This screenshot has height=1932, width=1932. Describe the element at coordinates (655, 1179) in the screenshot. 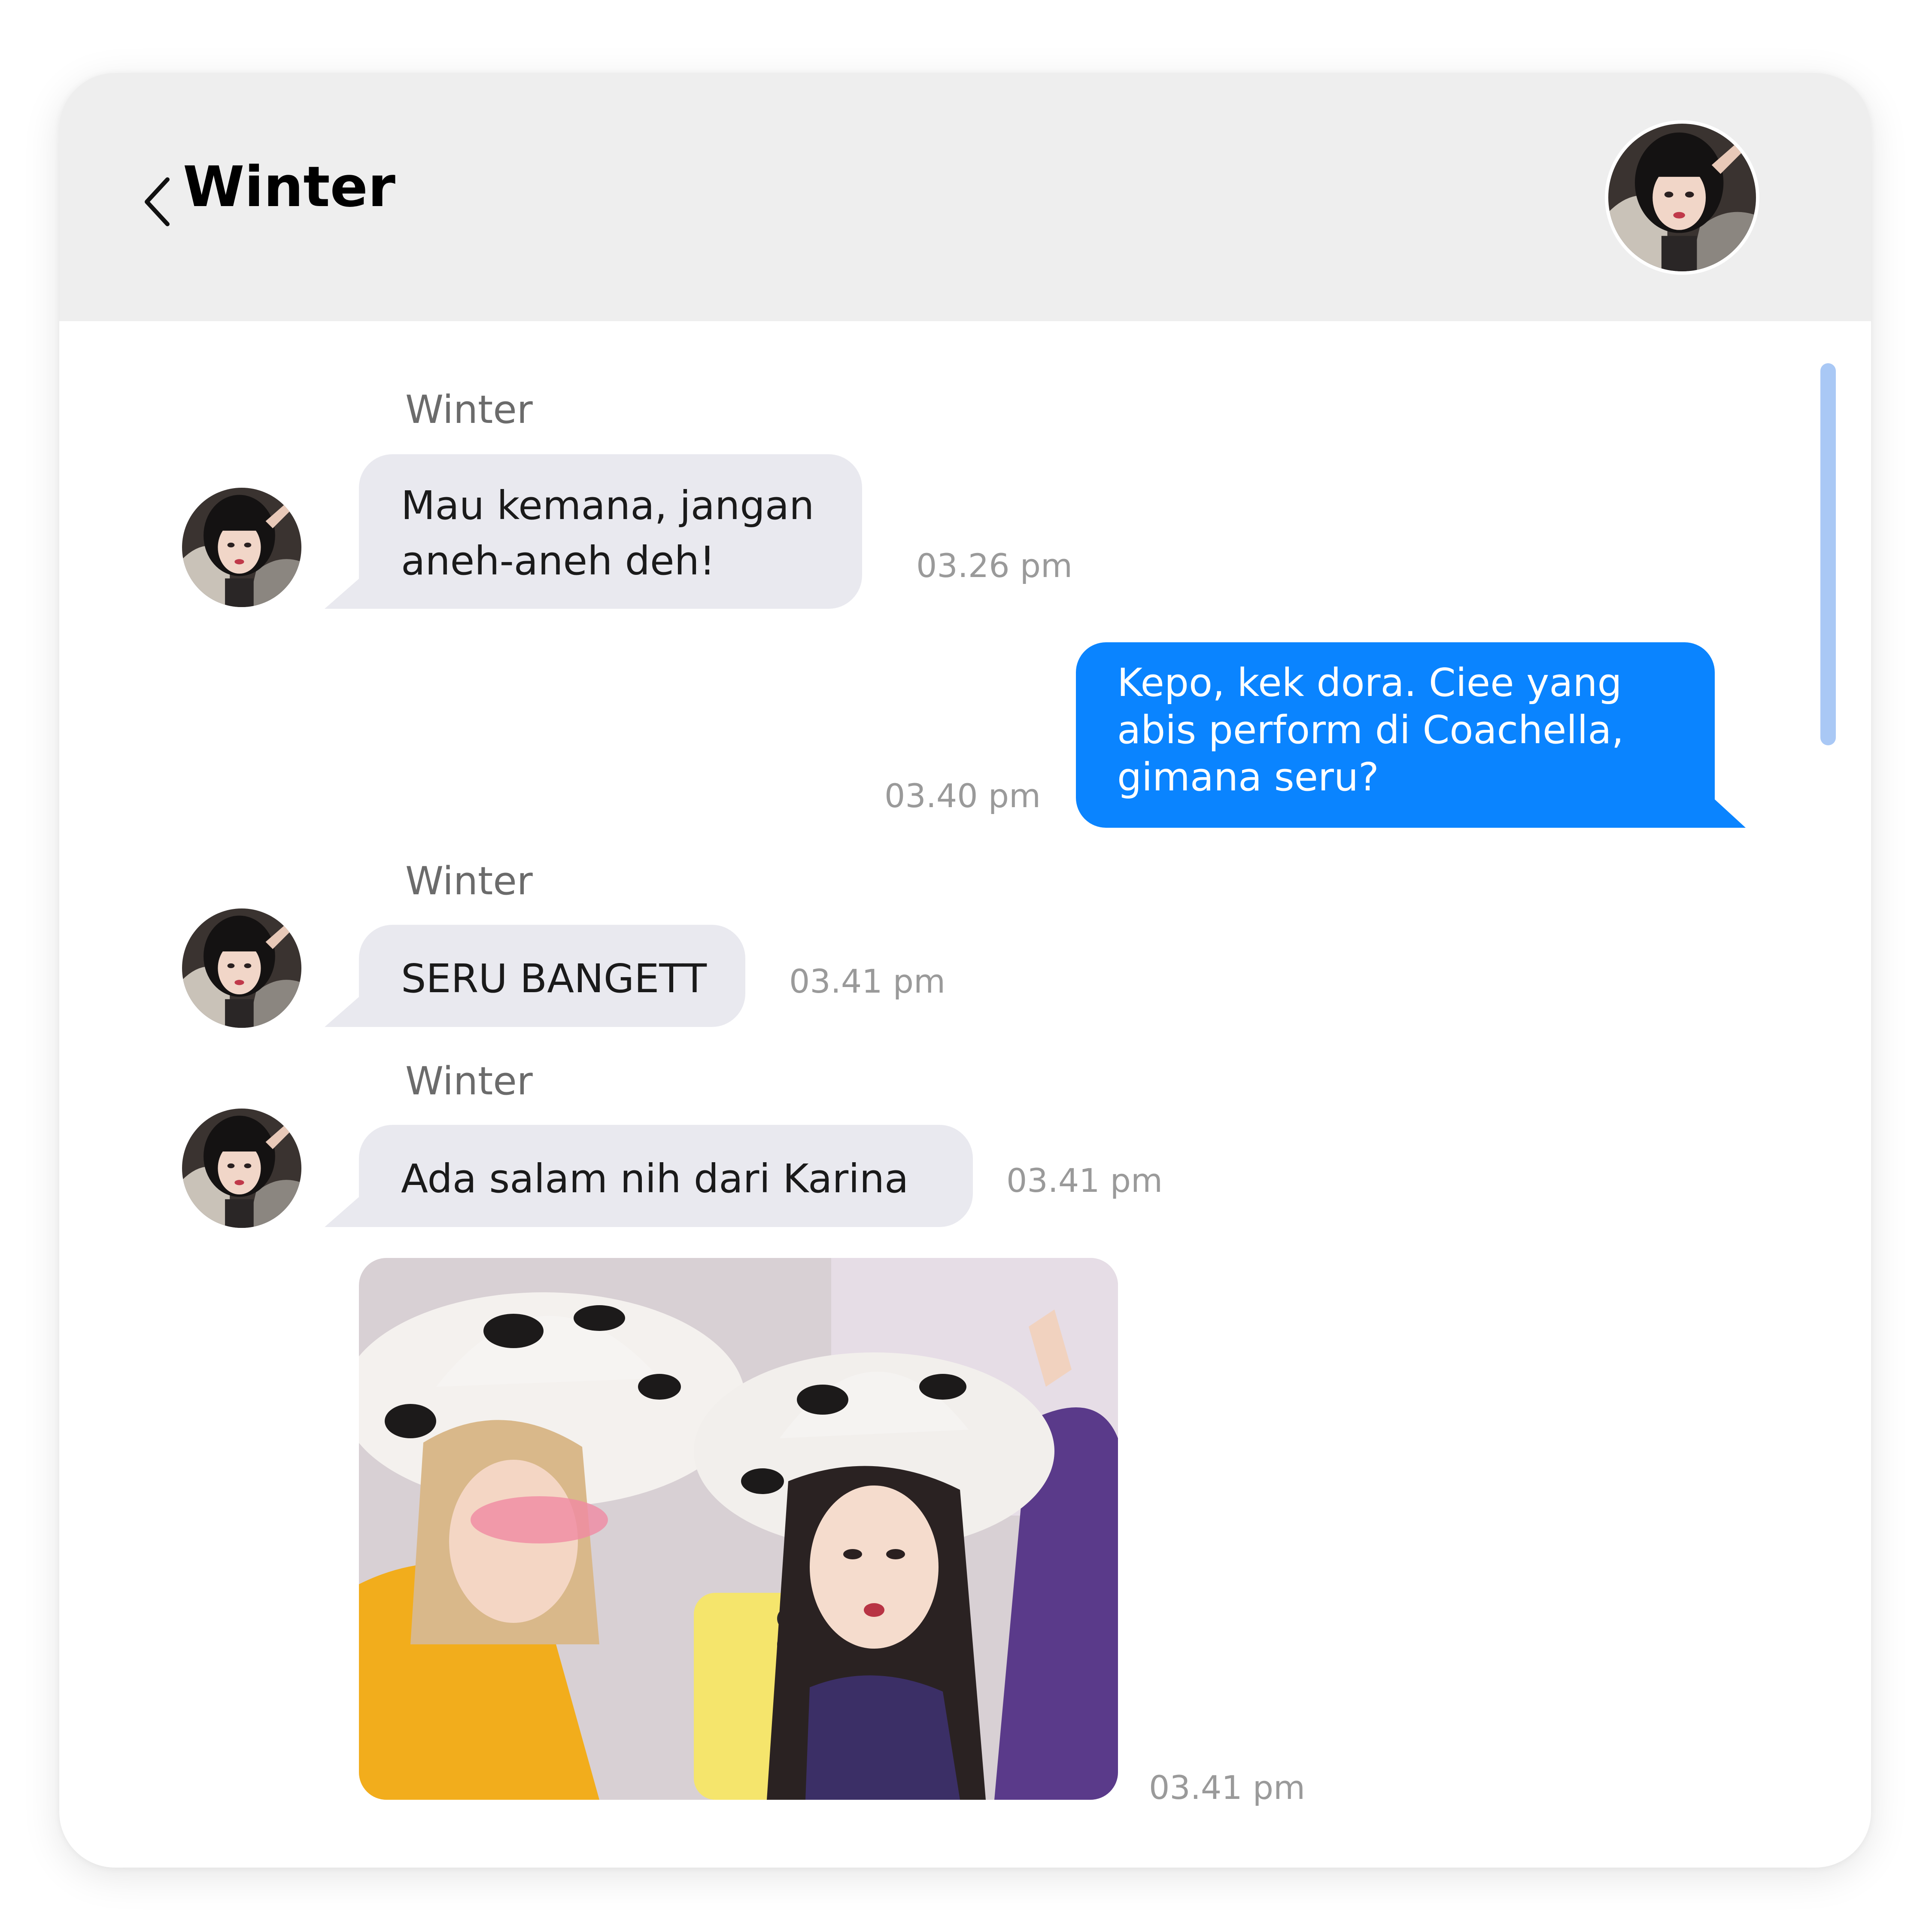

I see `message-text: Ada salam nih dari Karina` at that location.